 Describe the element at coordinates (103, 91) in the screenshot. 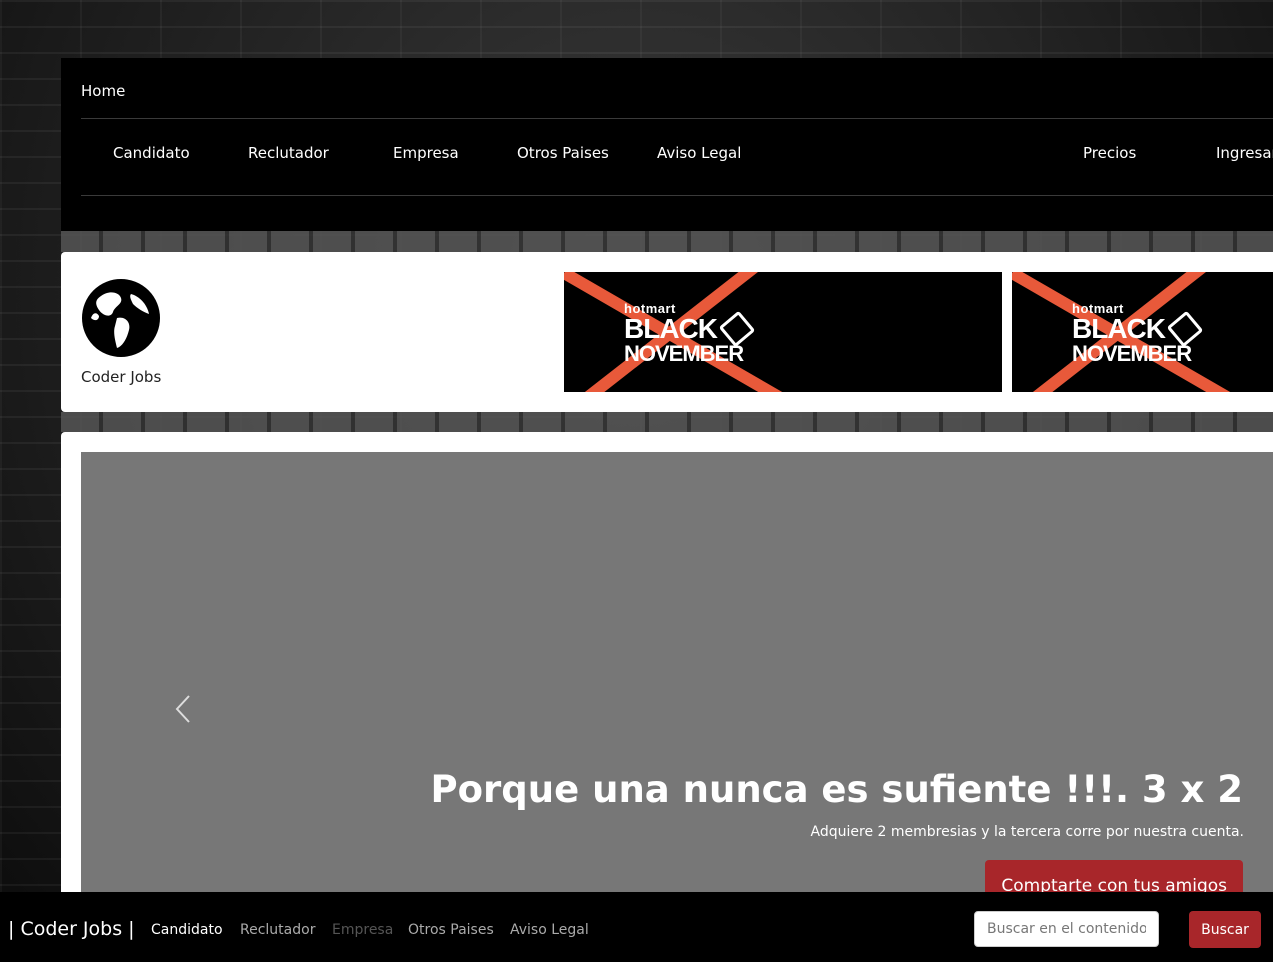

I see `nav-home-link: Home` at that location.